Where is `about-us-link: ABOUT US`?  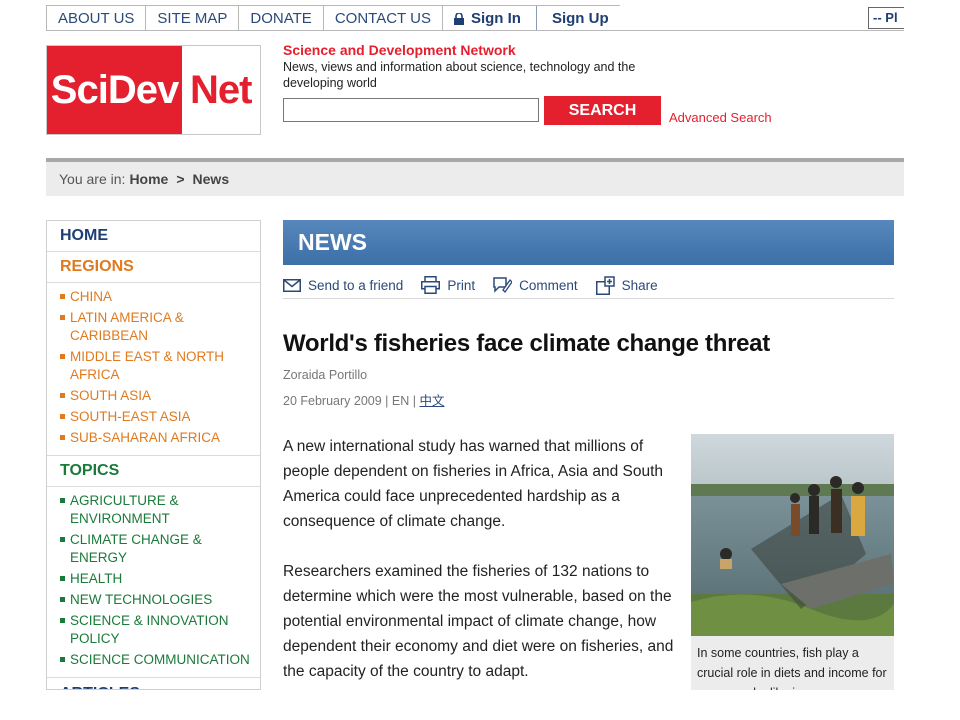
about-us-link: ABOUT US is located at coordinates (97, 18).